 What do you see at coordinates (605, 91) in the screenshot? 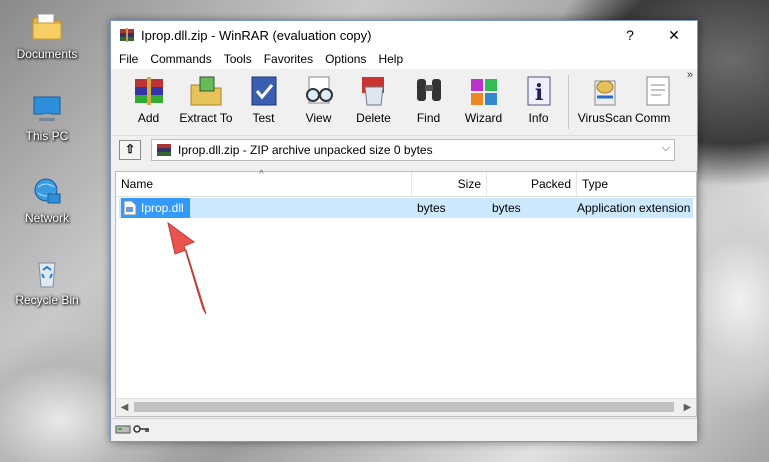
I see `virusscan-icon` at bounding box center [605, 91].